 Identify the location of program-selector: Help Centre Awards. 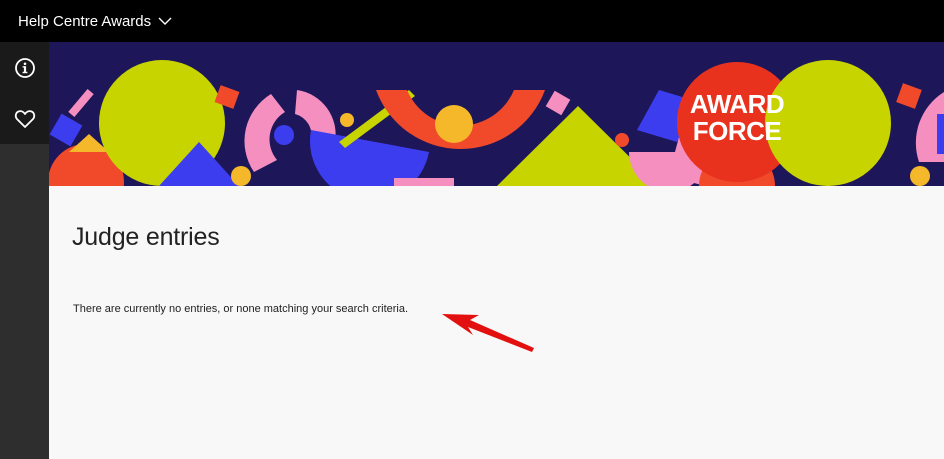
(95, 21).